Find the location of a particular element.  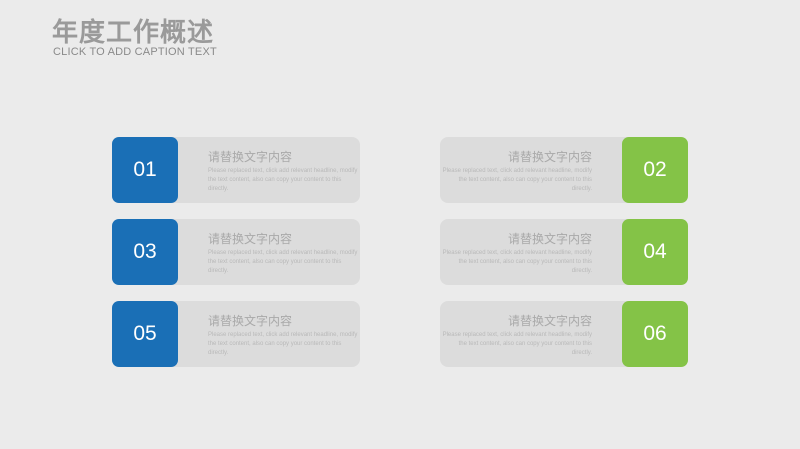

card-number-badge: 04 is located at coordinates (655, 252).